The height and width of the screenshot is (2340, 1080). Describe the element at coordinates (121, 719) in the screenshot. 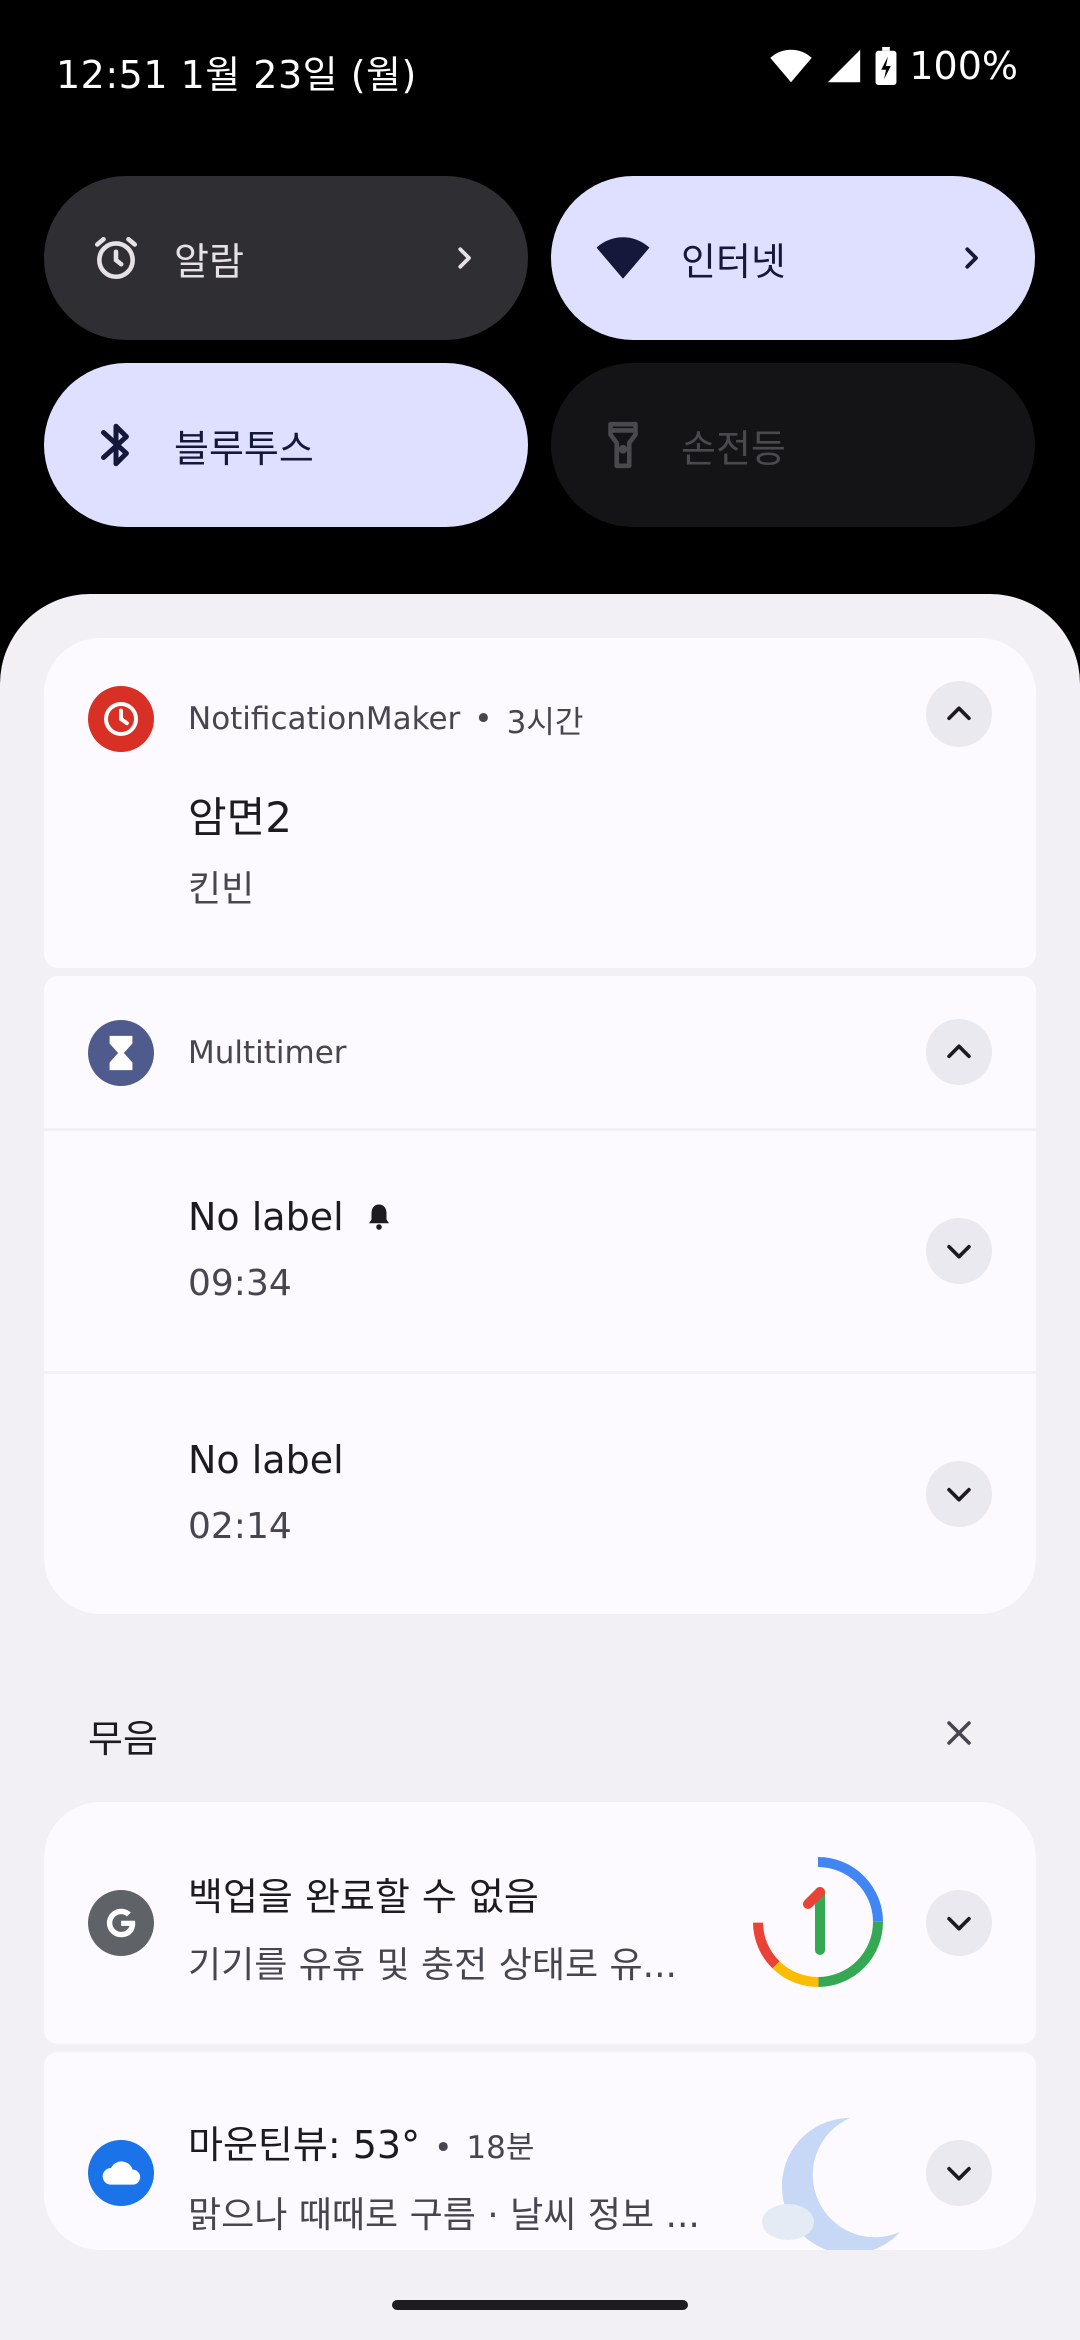

I see `clock-icon` at that location.